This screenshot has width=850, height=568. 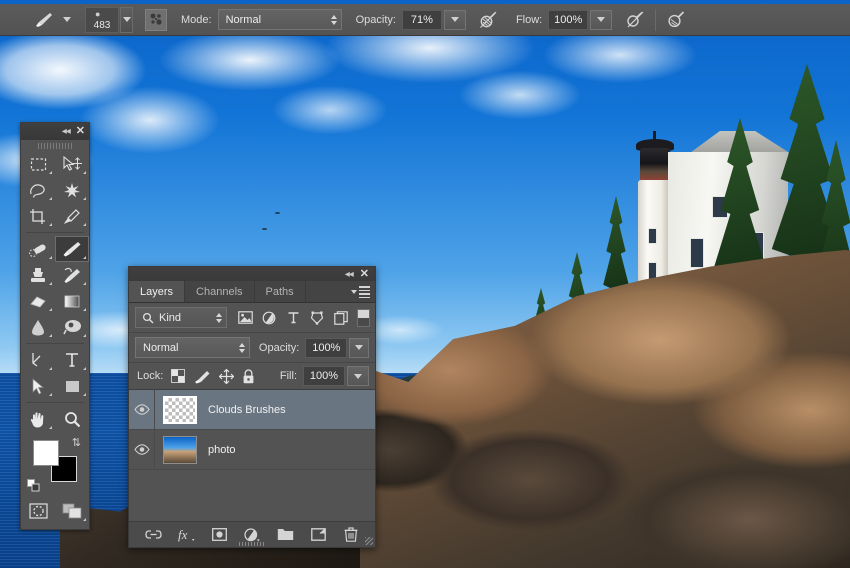 What do you see at coordinates (317, 318) in the screenshot?
I see `filter-shape-layers-icon` at bounding box center [317, 318].